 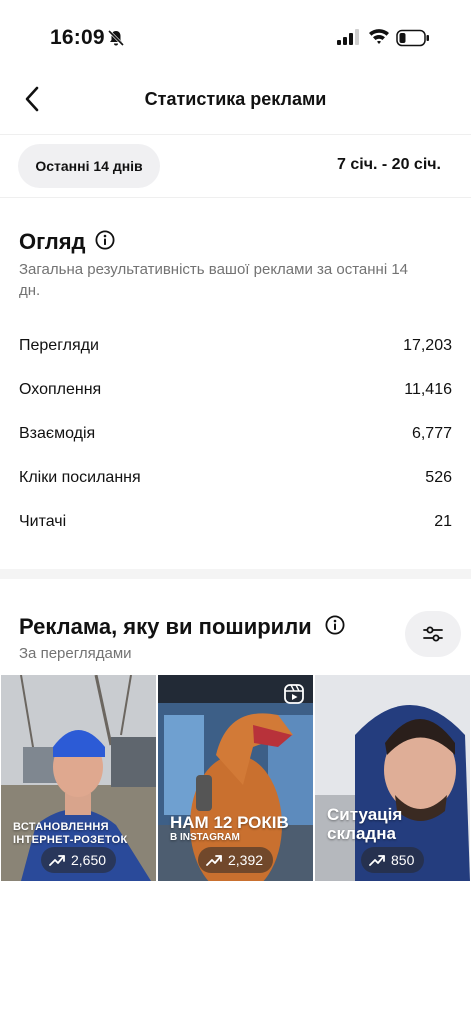 I want to click on metric-value: 526, so click(x=438, y=477).